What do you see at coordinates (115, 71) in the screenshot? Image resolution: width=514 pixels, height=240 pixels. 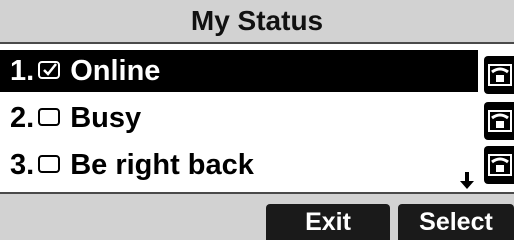 I see `option-label: Online` at bounding box center [115, 71].